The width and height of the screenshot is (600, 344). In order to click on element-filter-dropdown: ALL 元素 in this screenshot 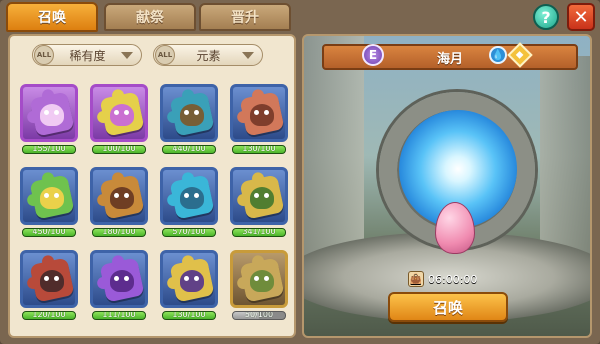, I will do `click(208, 55)`.